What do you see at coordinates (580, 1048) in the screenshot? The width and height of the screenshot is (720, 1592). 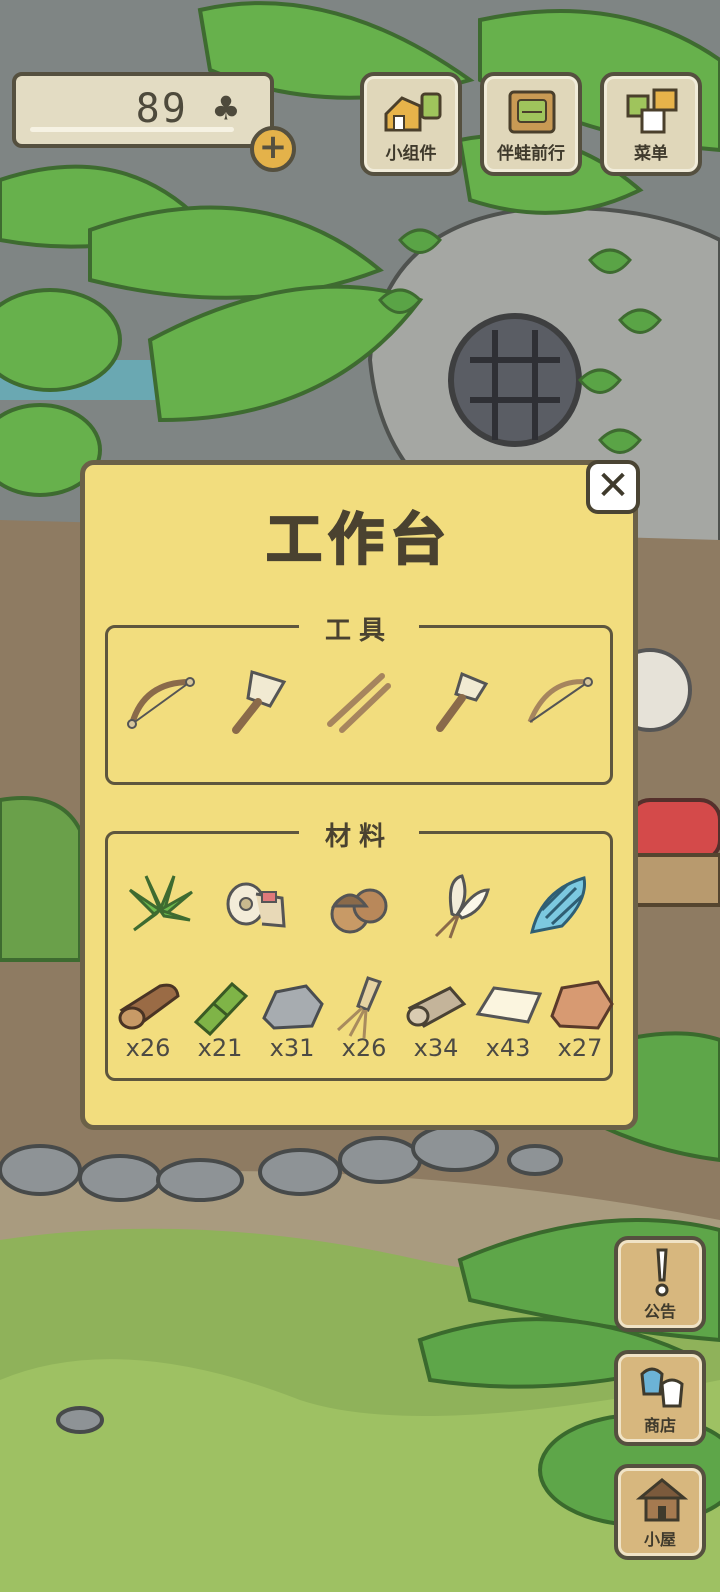 I see `clay-count: x27` at bounding box center [580, 1048].